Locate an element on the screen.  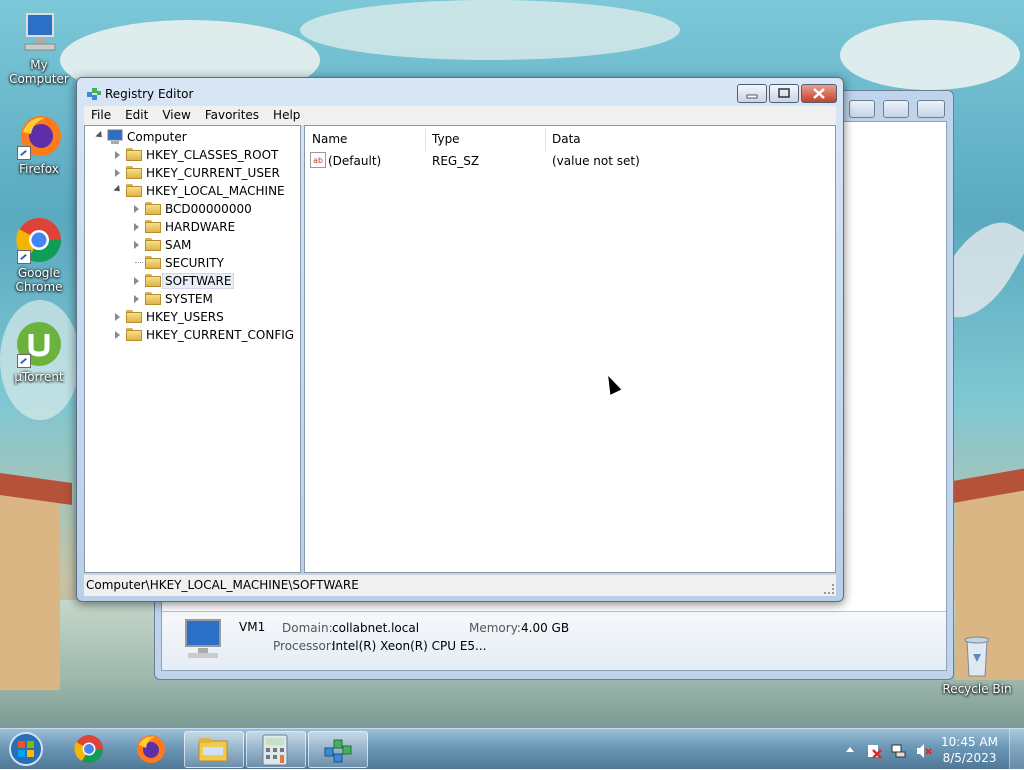
folder-open-icon is located at coordinates (134, 190).